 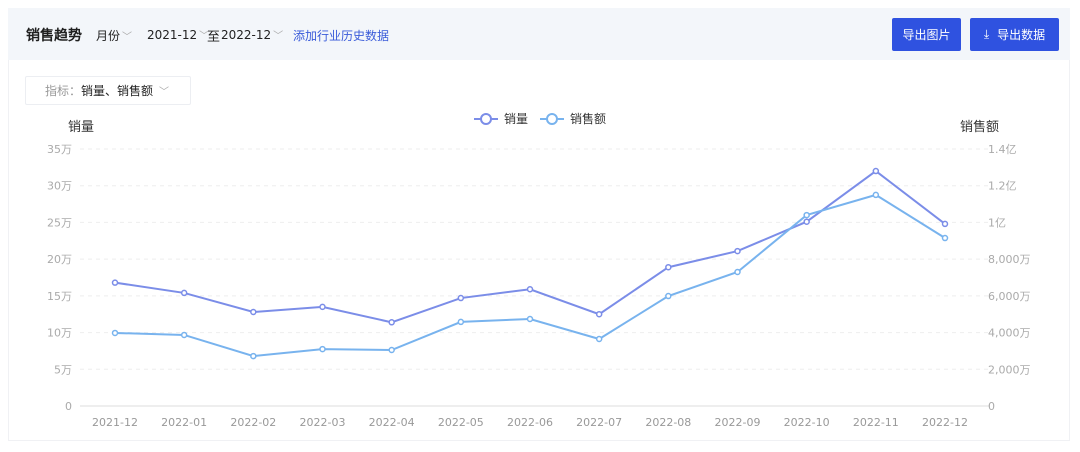 What do you see at coordinates (59, 296) in the screenshot?
I see `y-left-tick: 15万` at bounding box center [59, 296].